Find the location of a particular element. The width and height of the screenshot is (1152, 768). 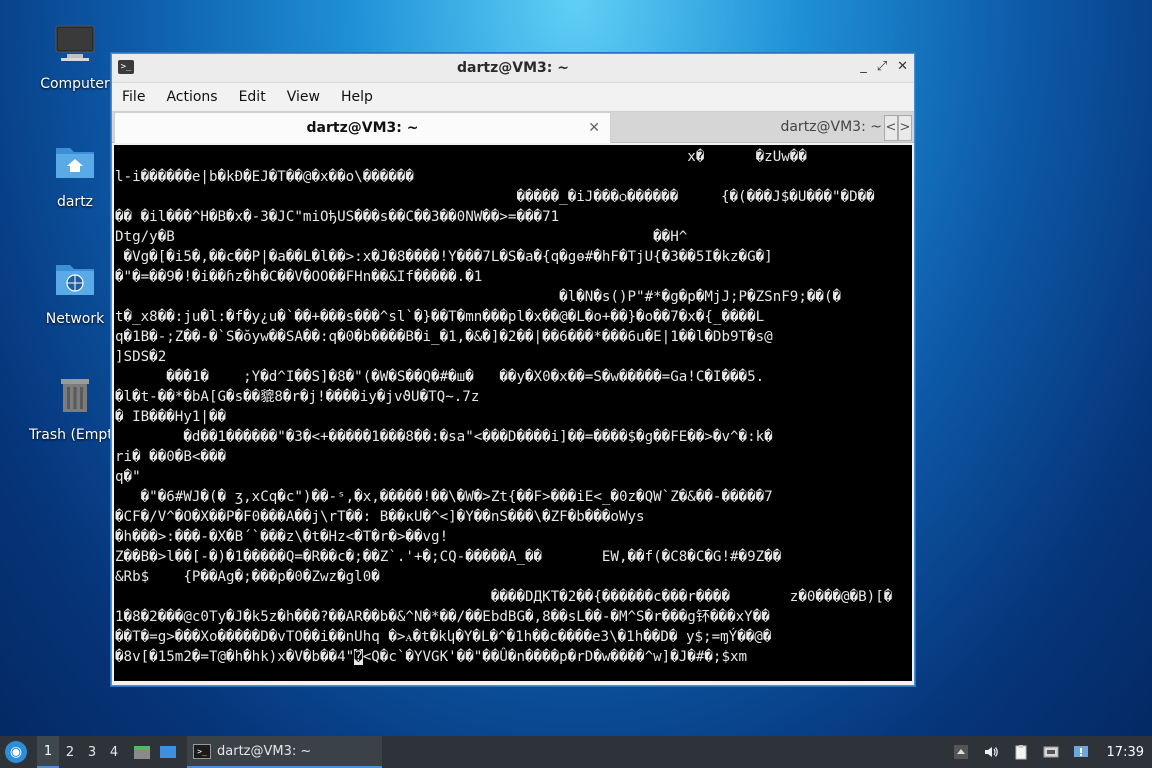

taskbar: ◉ 1 2 3 4 >_ dartz@VM3: ~ 17:39 is located at coordinates (576, 752).